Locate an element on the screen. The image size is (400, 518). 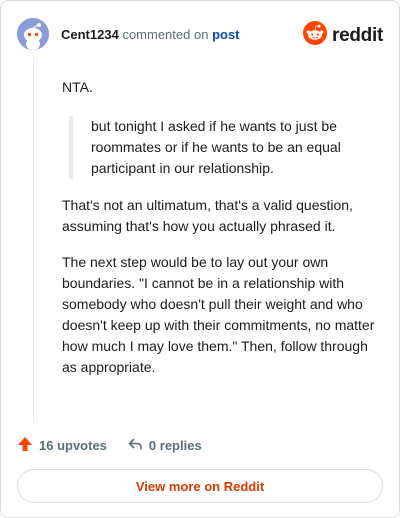
upvote-button: 16 upvotes is located at coordinates (62, 445).